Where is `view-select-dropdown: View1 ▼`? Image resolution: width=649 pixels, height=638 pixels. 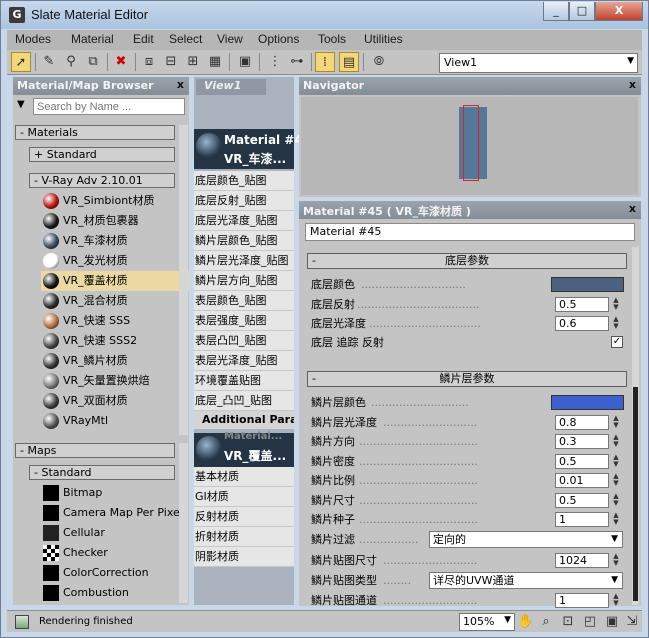 view-select-dropdown: View1 ▼ is located at coordinates (538, 63).